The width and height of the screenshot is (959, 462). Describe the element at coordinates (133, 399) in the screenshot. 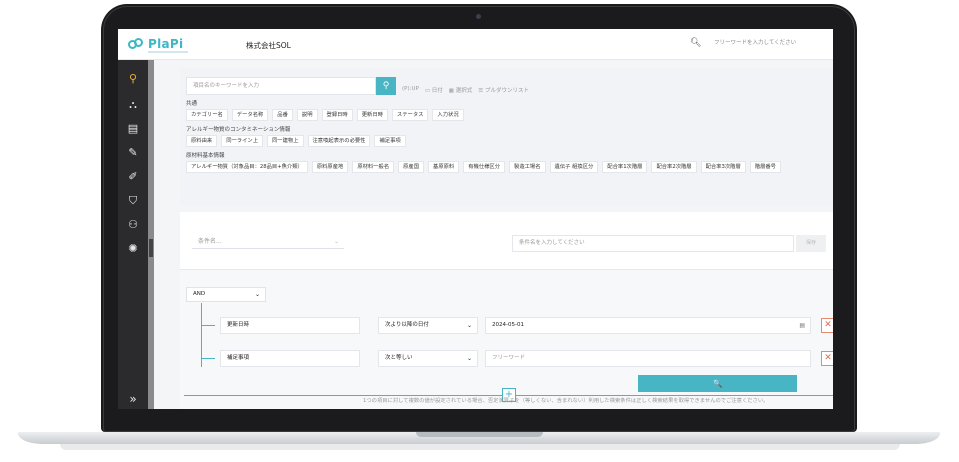

I see `expand-icon: »` at that location.